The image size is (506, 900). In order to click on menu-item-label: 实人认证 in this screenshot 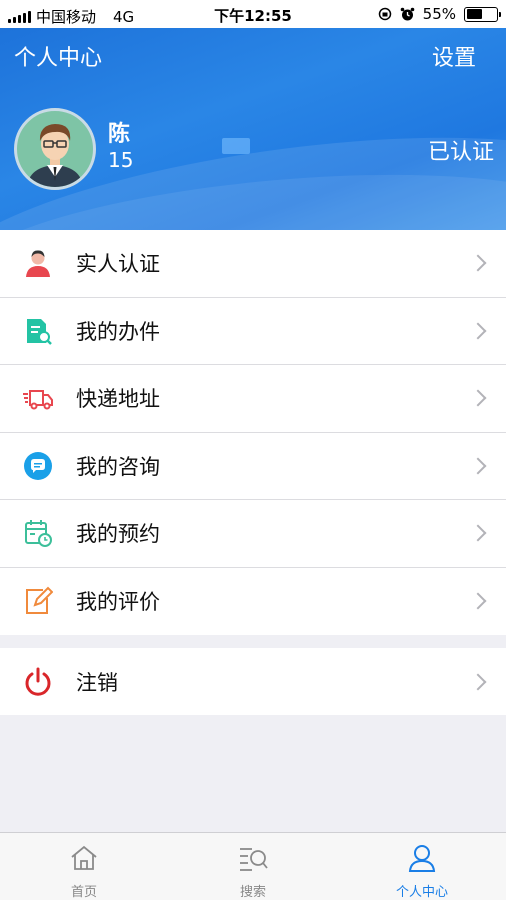, I will do `click(118, 264)`.